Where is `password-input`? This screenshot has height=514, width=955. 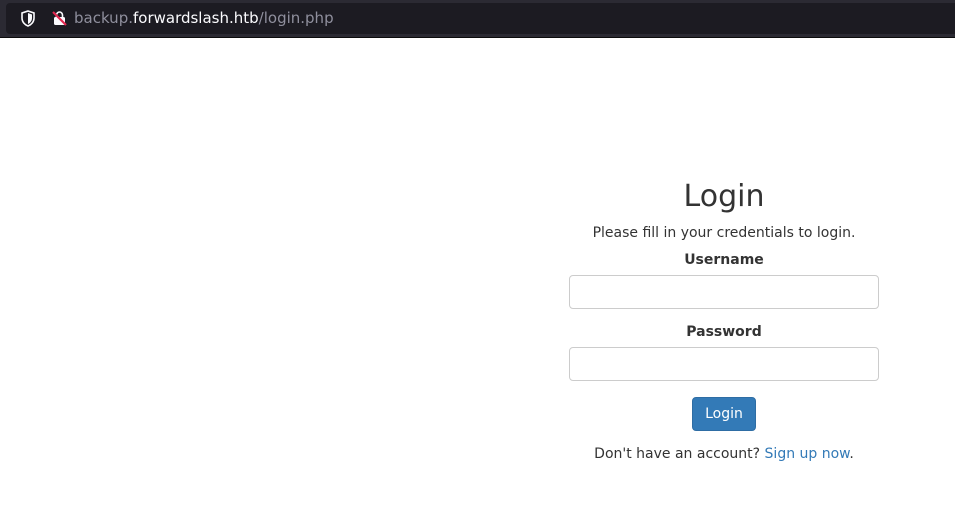 password-input is located at coordinates (724, 364).